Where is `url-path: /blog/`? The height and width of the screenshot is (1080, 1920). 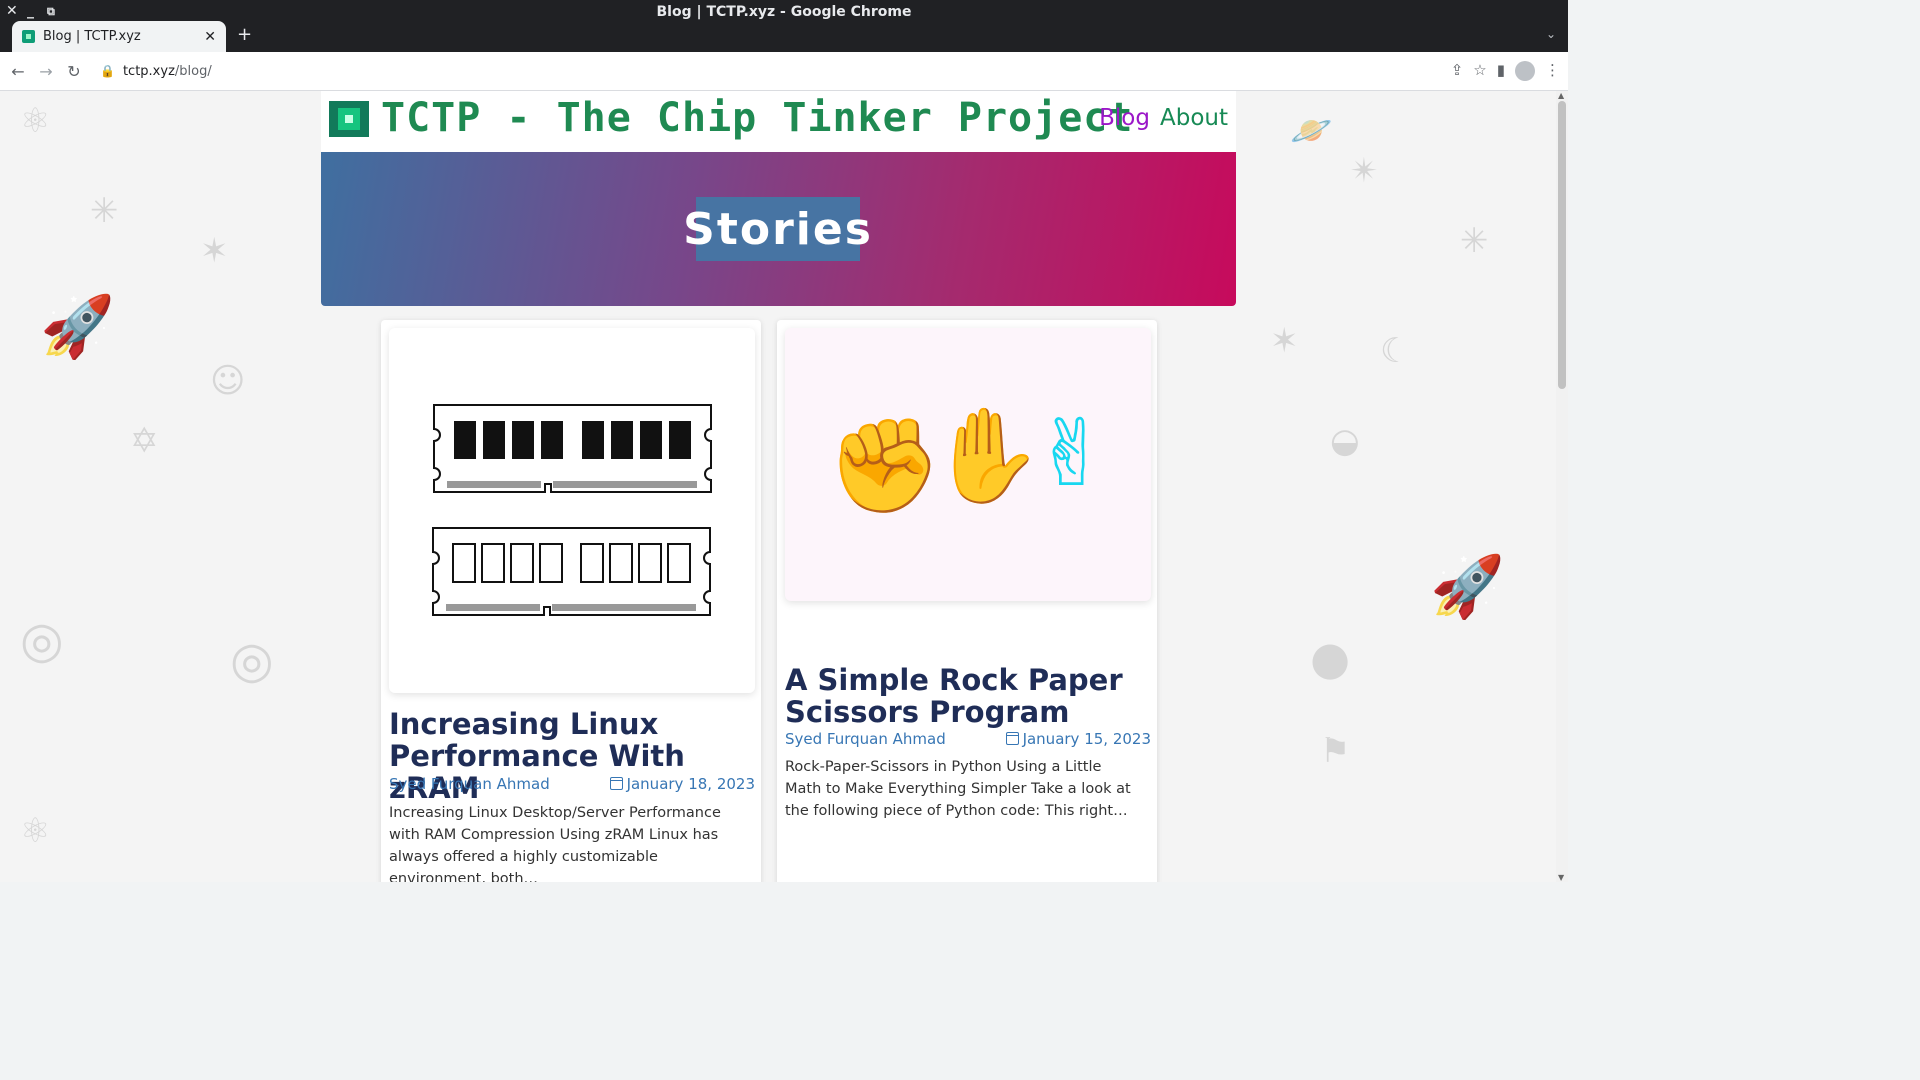
url-path: /blog/ is located at coordinates (193, 71).